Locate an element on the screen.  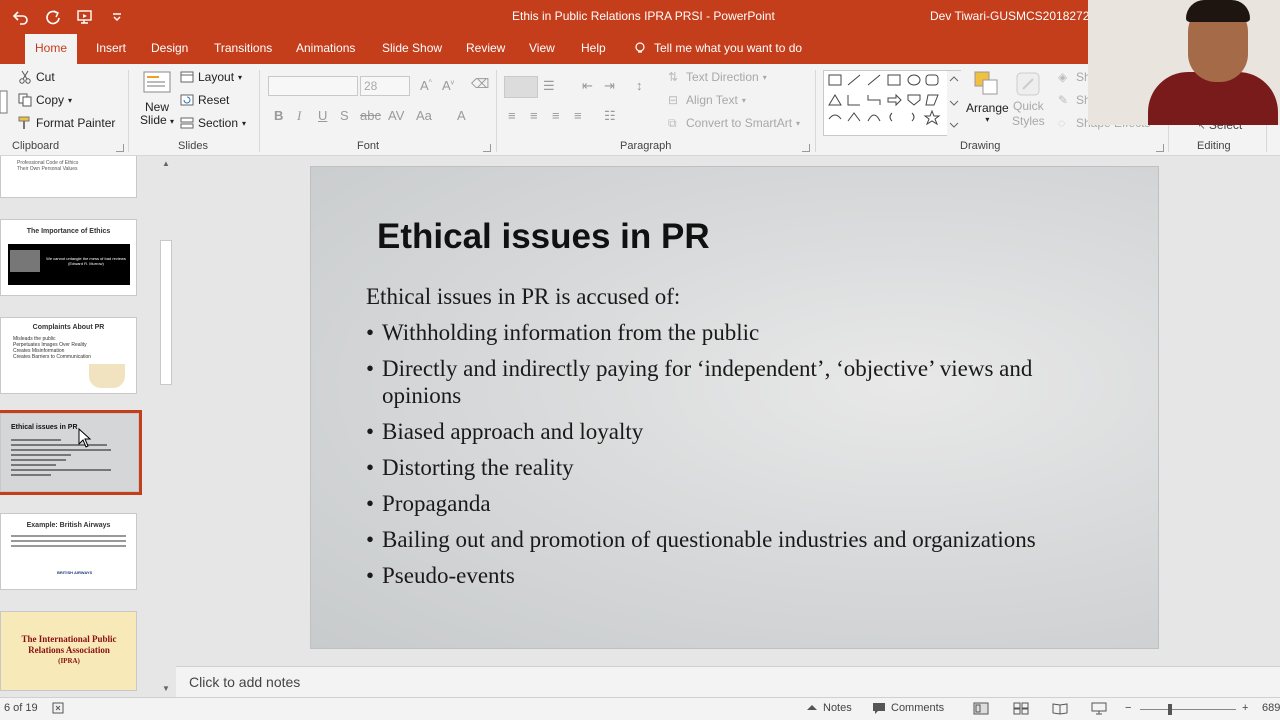
new-slide-button: New Slide ▾ is located at coordinates (157, 97).